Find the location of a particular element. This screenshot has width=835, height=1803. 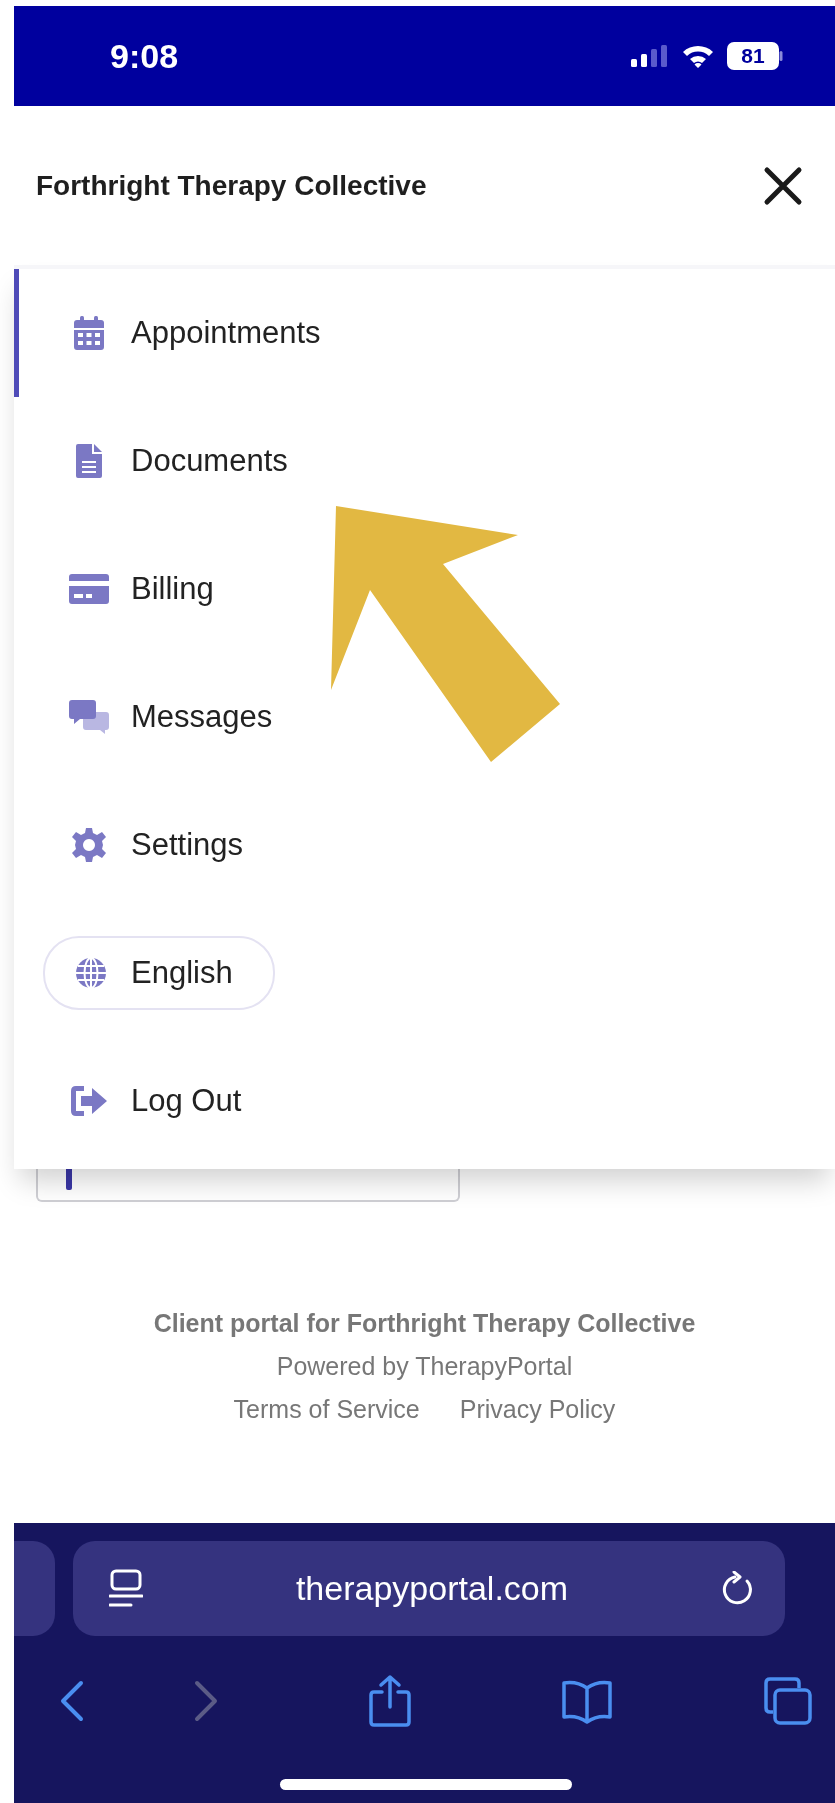

menu-item: Messages is located at coordinates (424, 717).